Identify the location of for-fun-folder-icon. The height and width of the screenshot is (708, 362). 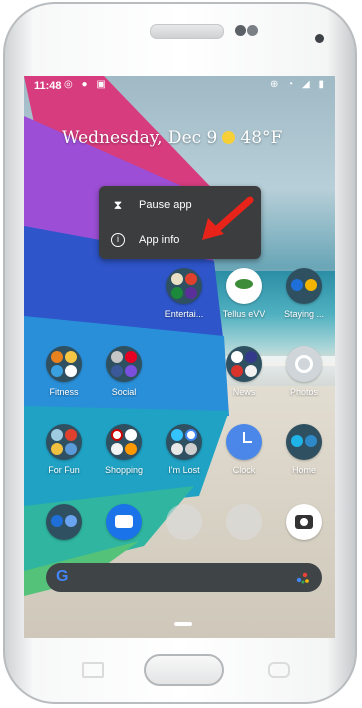
(64, 442).